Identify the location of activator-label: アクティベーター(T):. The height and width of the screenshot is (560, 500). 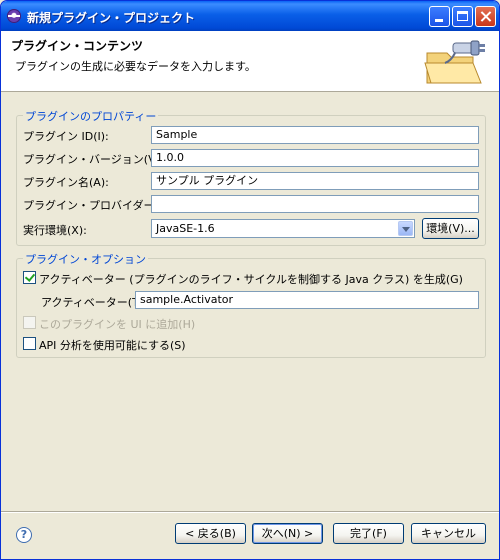
(94, 302).